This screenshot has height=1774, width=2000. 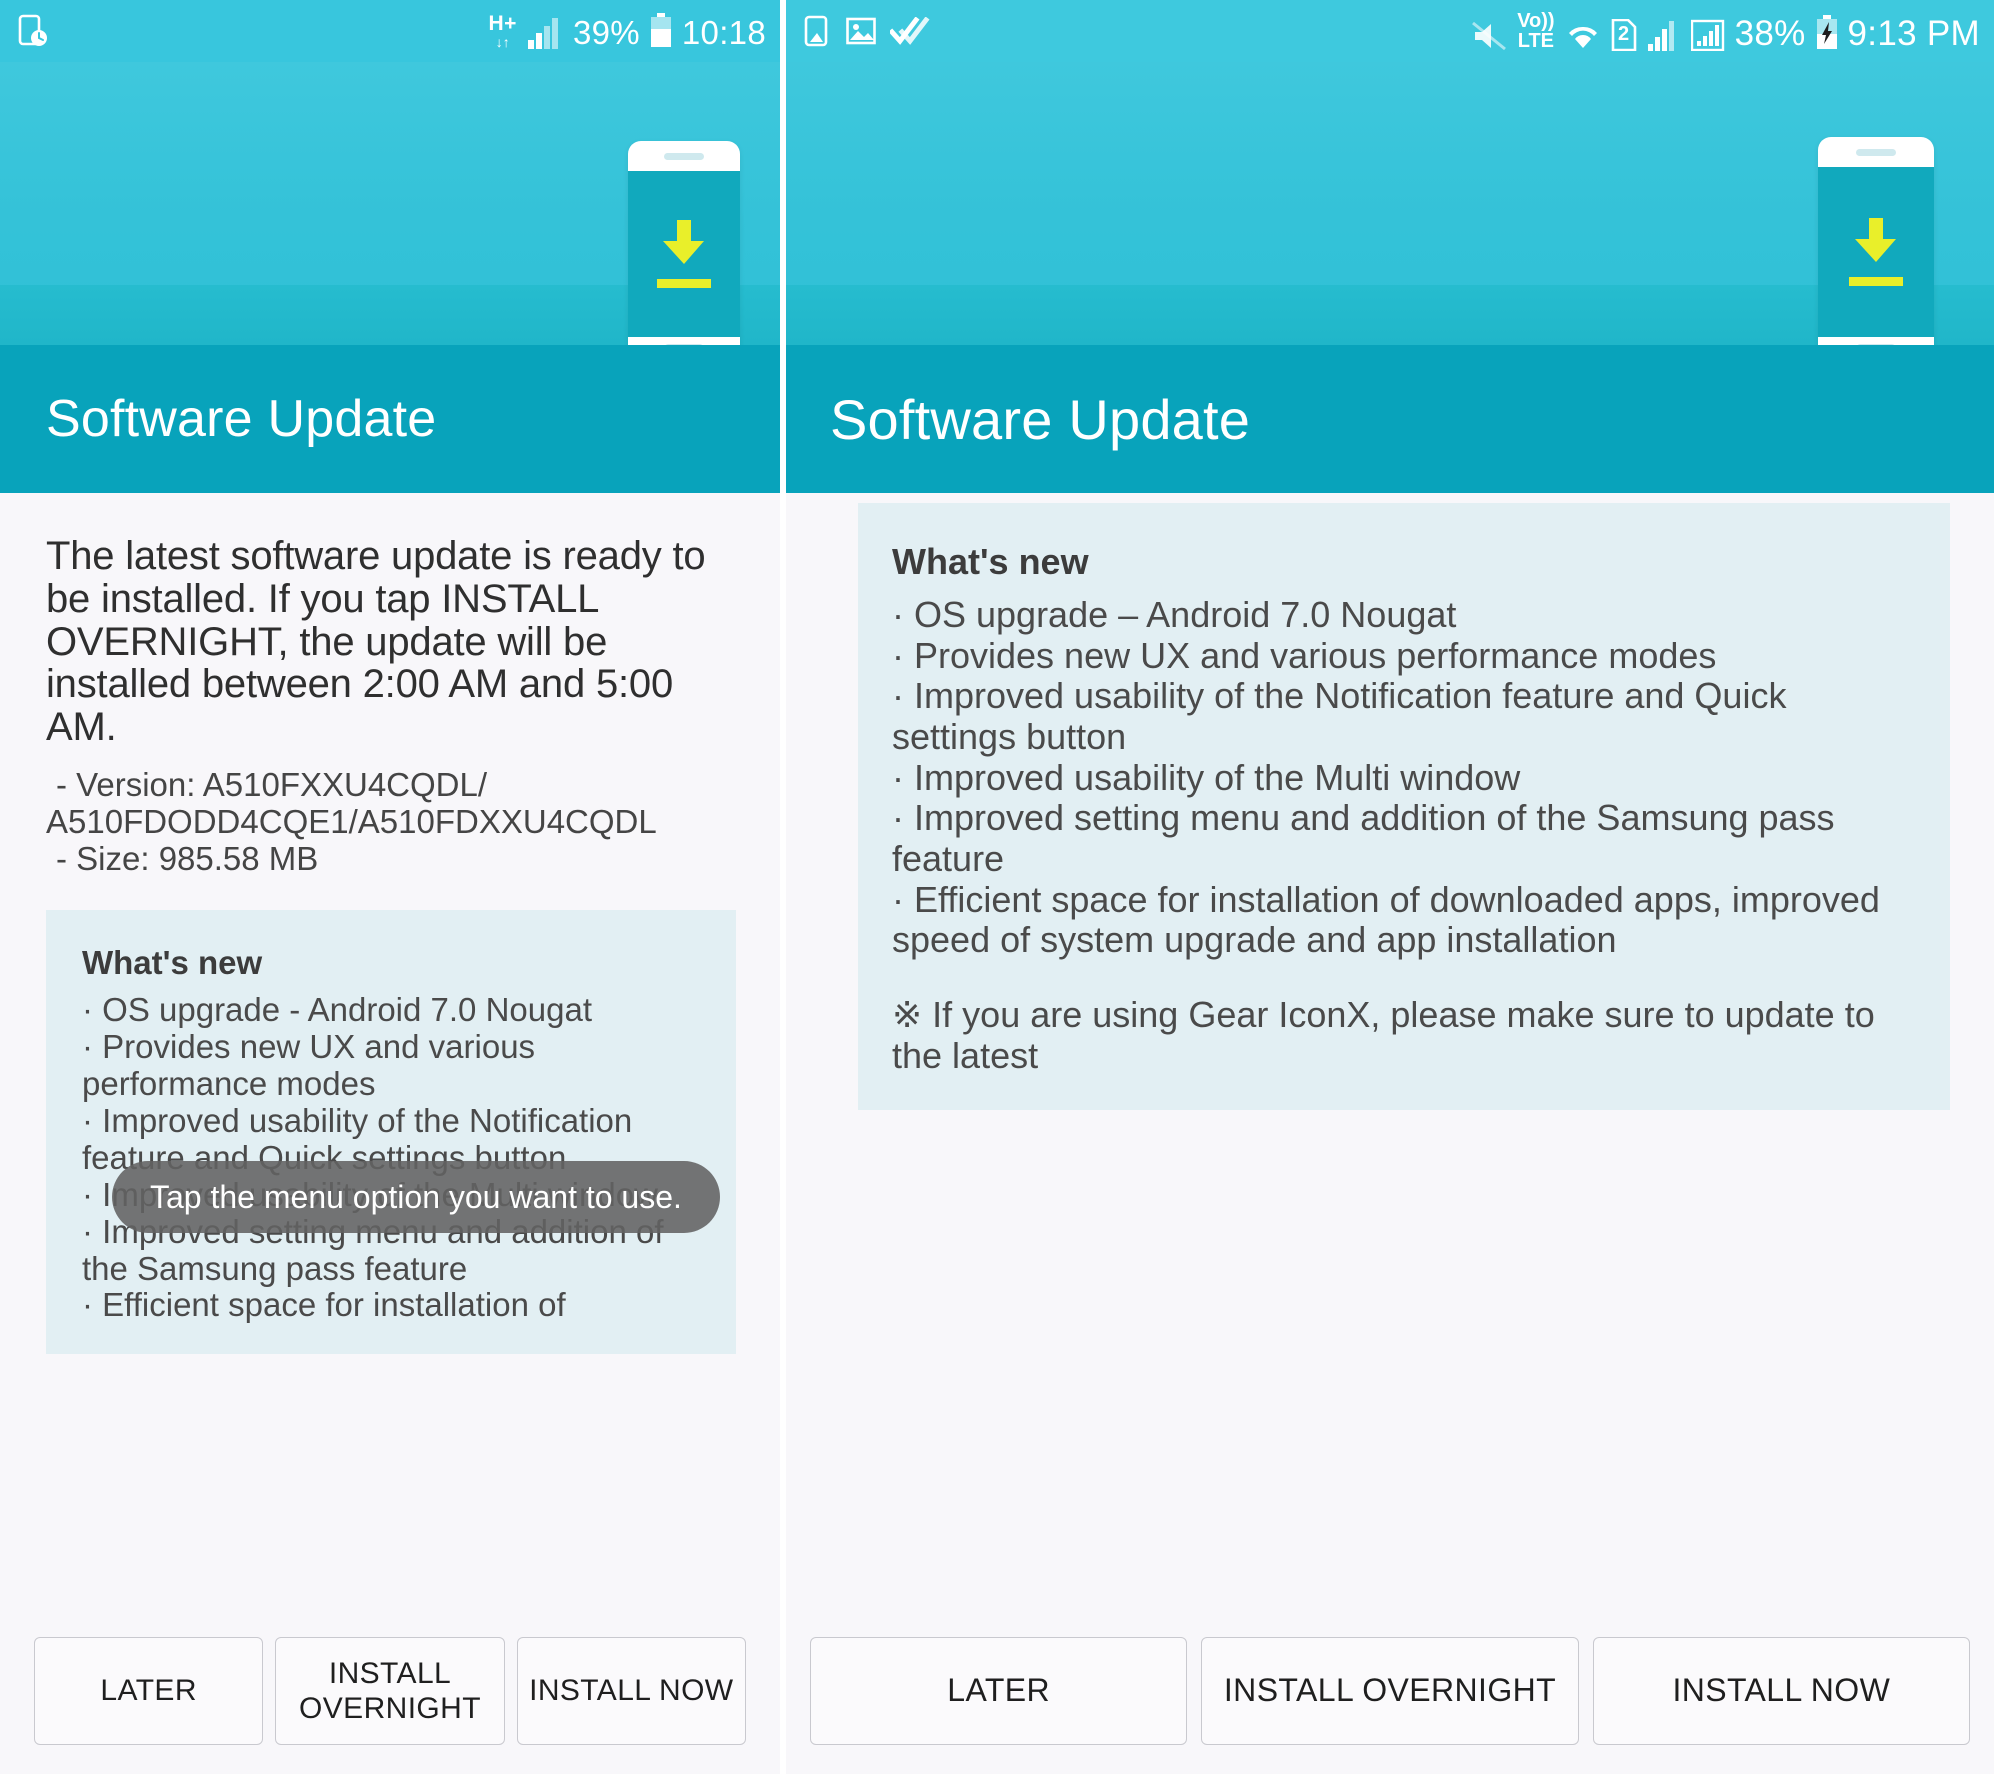 What do you see at coordinates (1770, 33) in the screenshot?
I see `battery-percent-label: 38%` at bounding box center [1770, 33].